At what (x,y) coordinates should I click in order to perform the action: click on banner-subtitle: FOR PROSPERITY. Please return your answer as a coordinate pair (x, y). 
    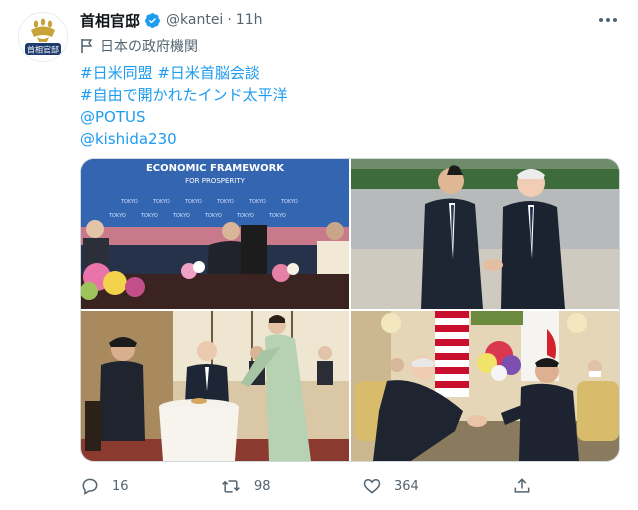
    Looking at the image, I should click on (215, 181).